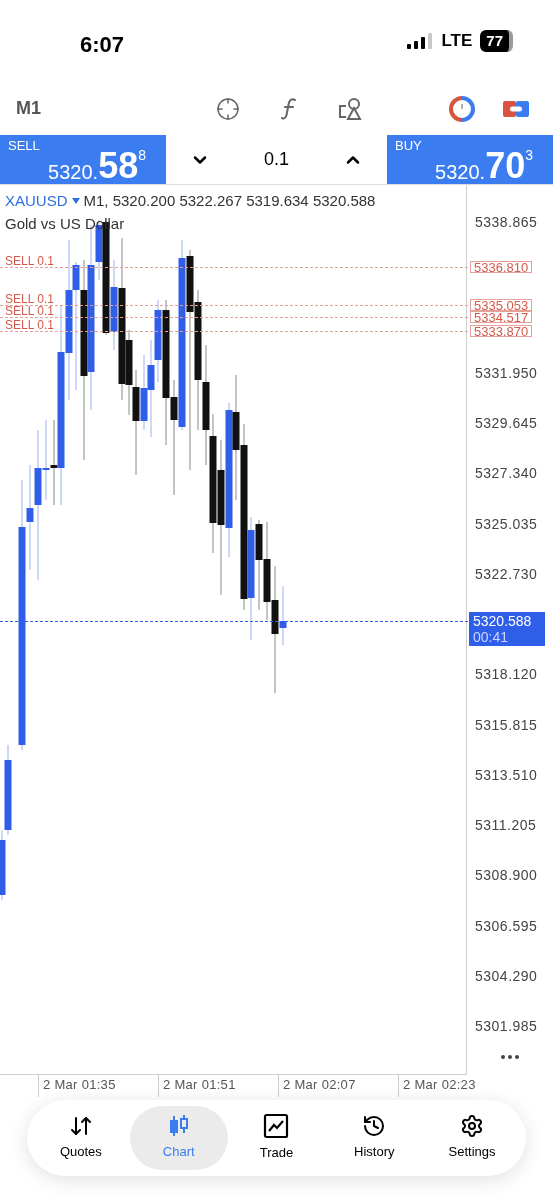 The height and width of the screenshot is (1200, 553). Describe the element at coordinates (516, 108) in the screenshot. I see `toggle-icon` at that location.